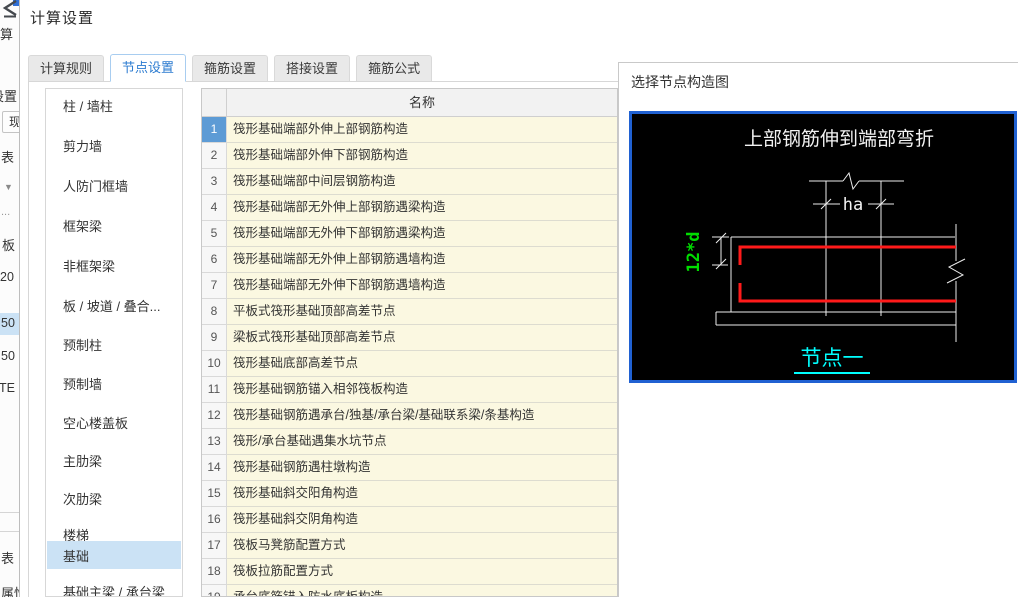 Image resolution: width=1018 pixels, height=597 pixels. I want to click on table-row-2: 2 筏形基础端部外伸下部钢筋构造, so click(409, 156).